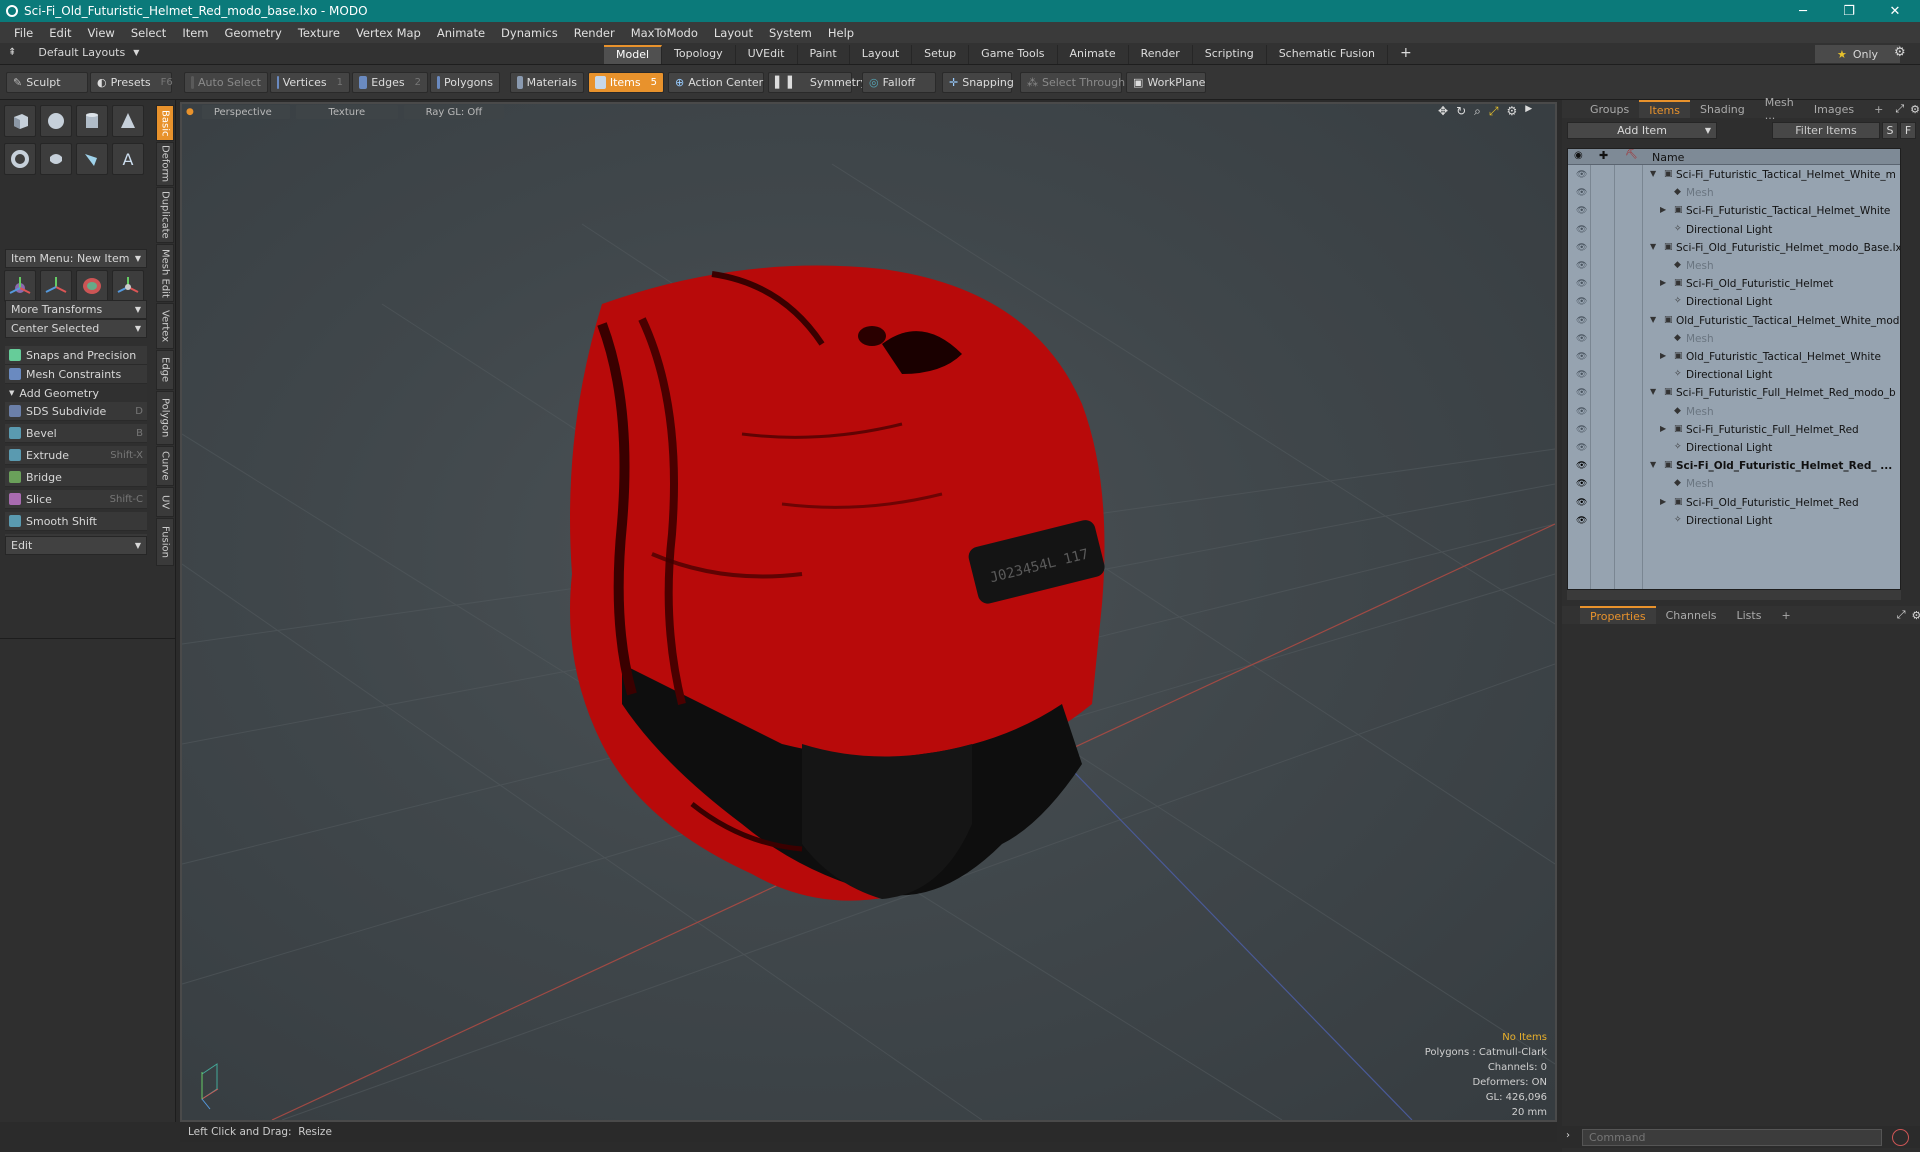 This screenshot has height=1152, width=1920. I want to click on type-column-icon: ⛏, so click(1631, 154).